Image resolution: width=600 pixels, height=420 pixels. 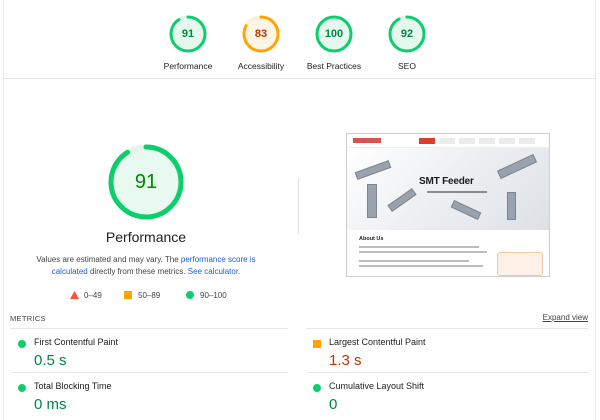 What do you see at coordinates (50, 360) in the screenshot?
I see `metric-value: 0.5 s` at bounding box center [50, 360].